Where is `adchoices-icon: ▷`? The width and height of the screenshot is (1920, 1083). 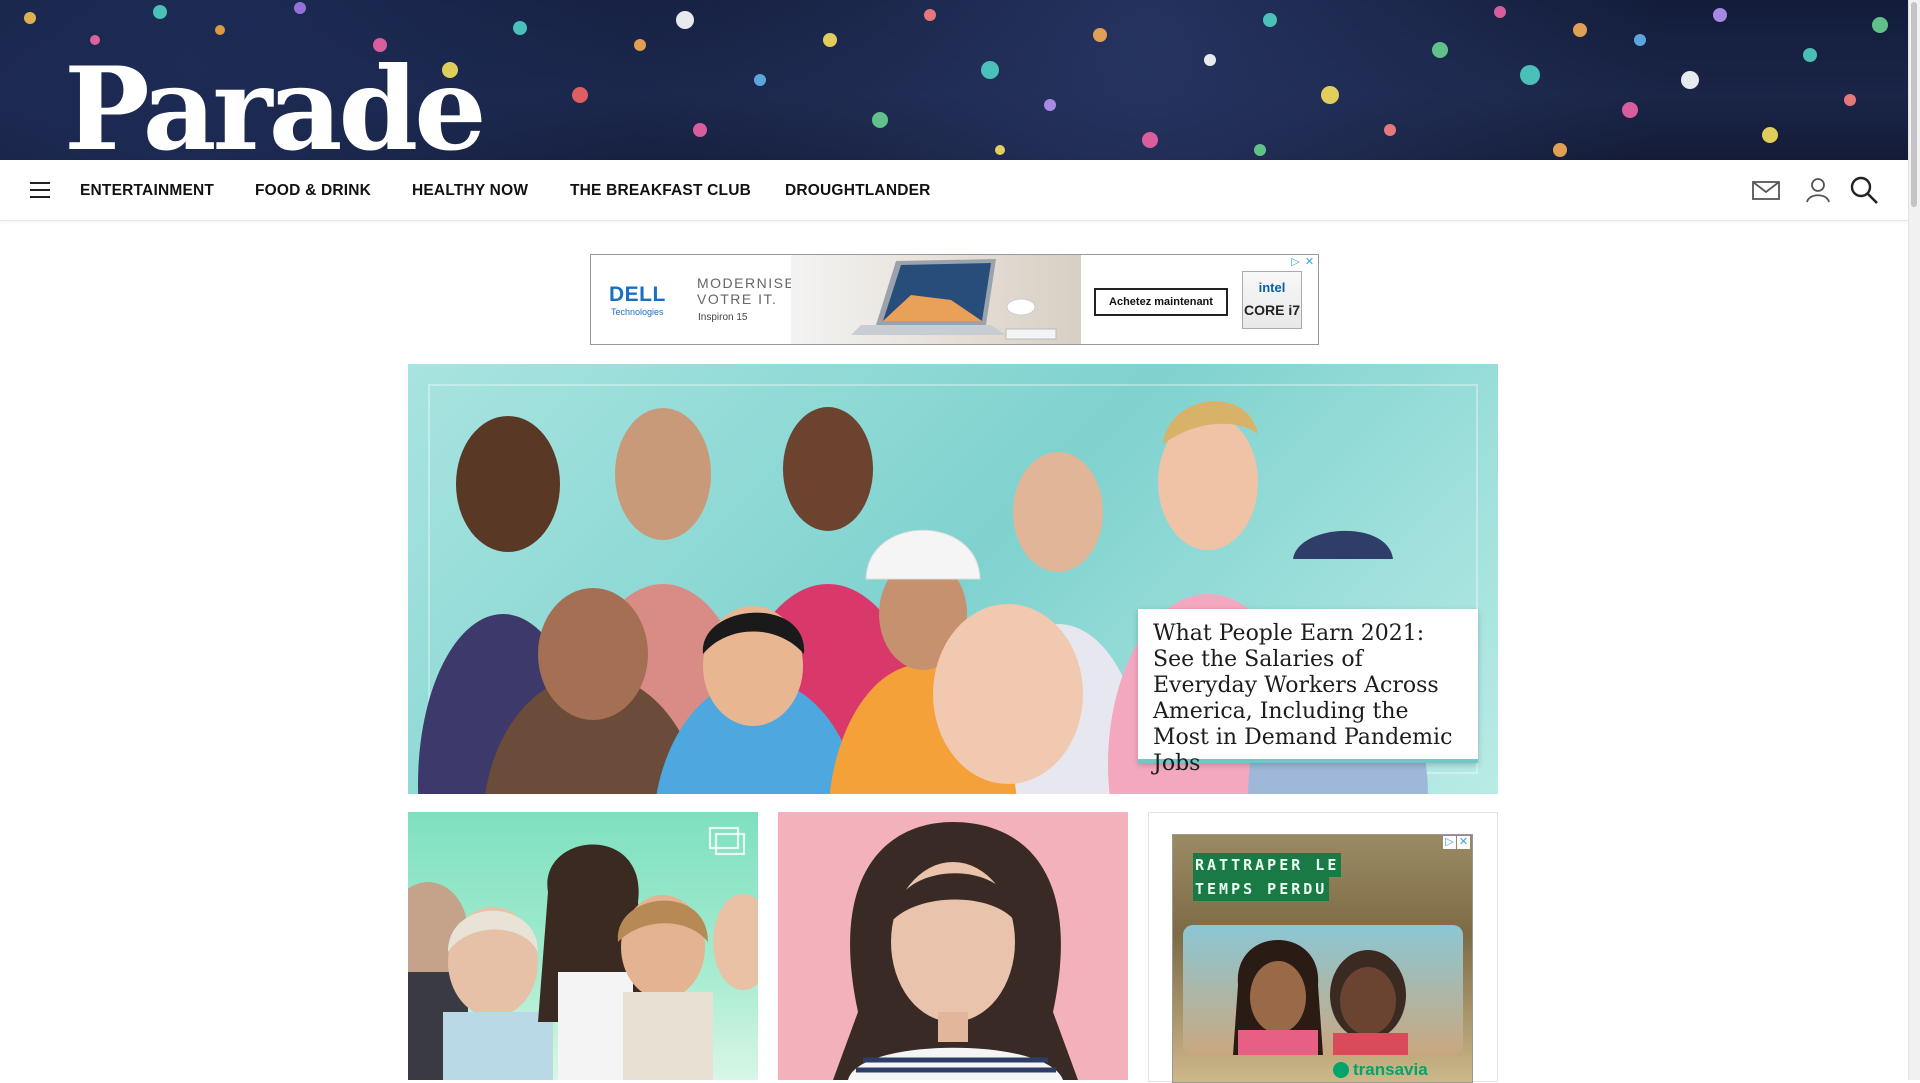
adchoices-icon: ▷ is located at coordinates (1295, 262).